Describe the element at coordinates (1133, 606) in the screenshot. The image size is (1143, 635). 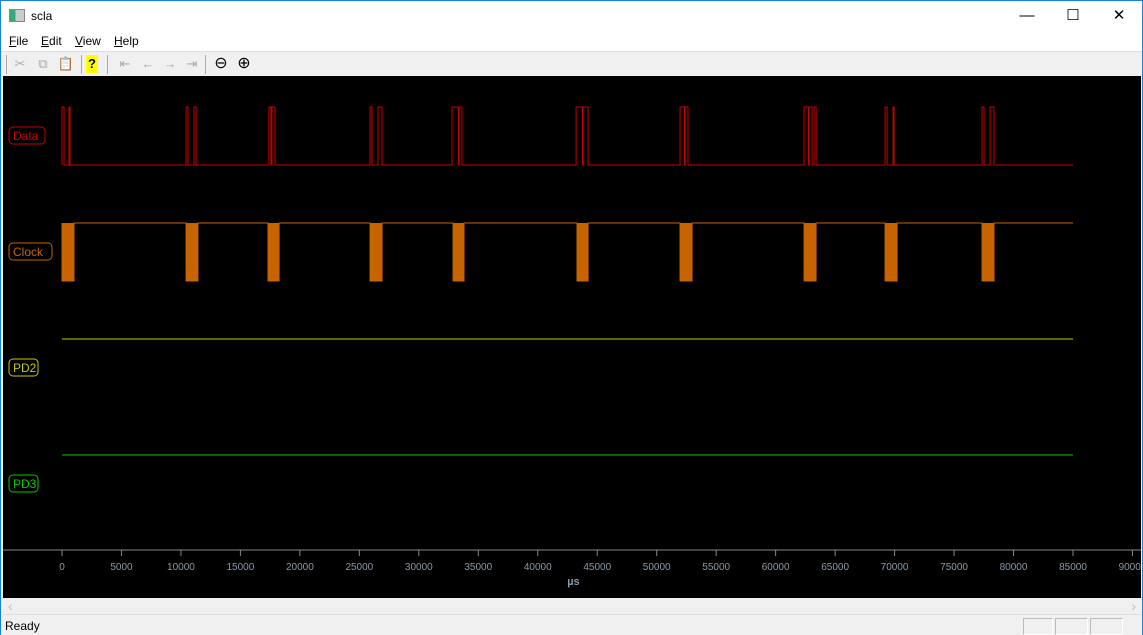
I see `scroll-right-icon: ›` at that location.